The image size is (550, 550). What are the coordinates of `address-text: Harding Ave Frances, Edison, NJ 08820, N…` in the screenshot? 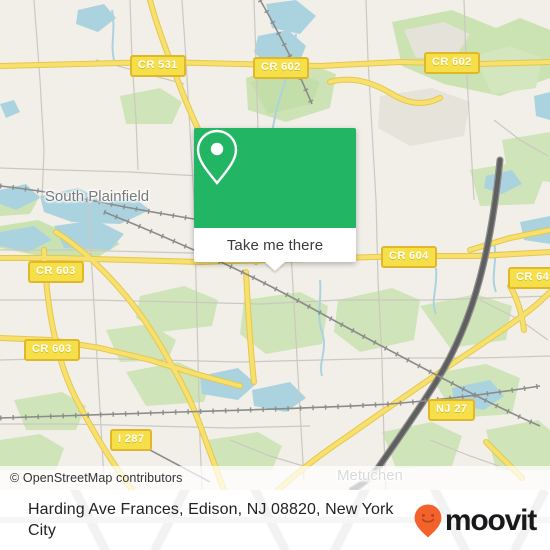 It's located at (211, 520).